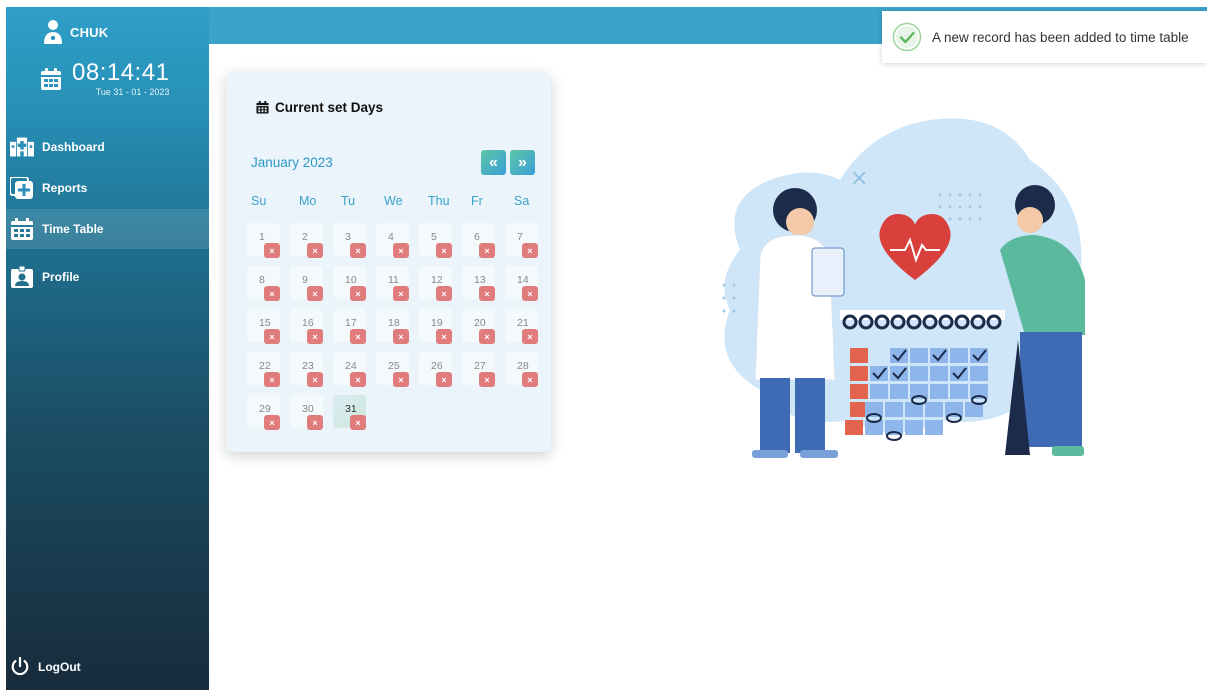 Image resolution: width=1207 pixels, height=690 pixels. I want to click on day-cell: 9 ×, so click(306, 283).